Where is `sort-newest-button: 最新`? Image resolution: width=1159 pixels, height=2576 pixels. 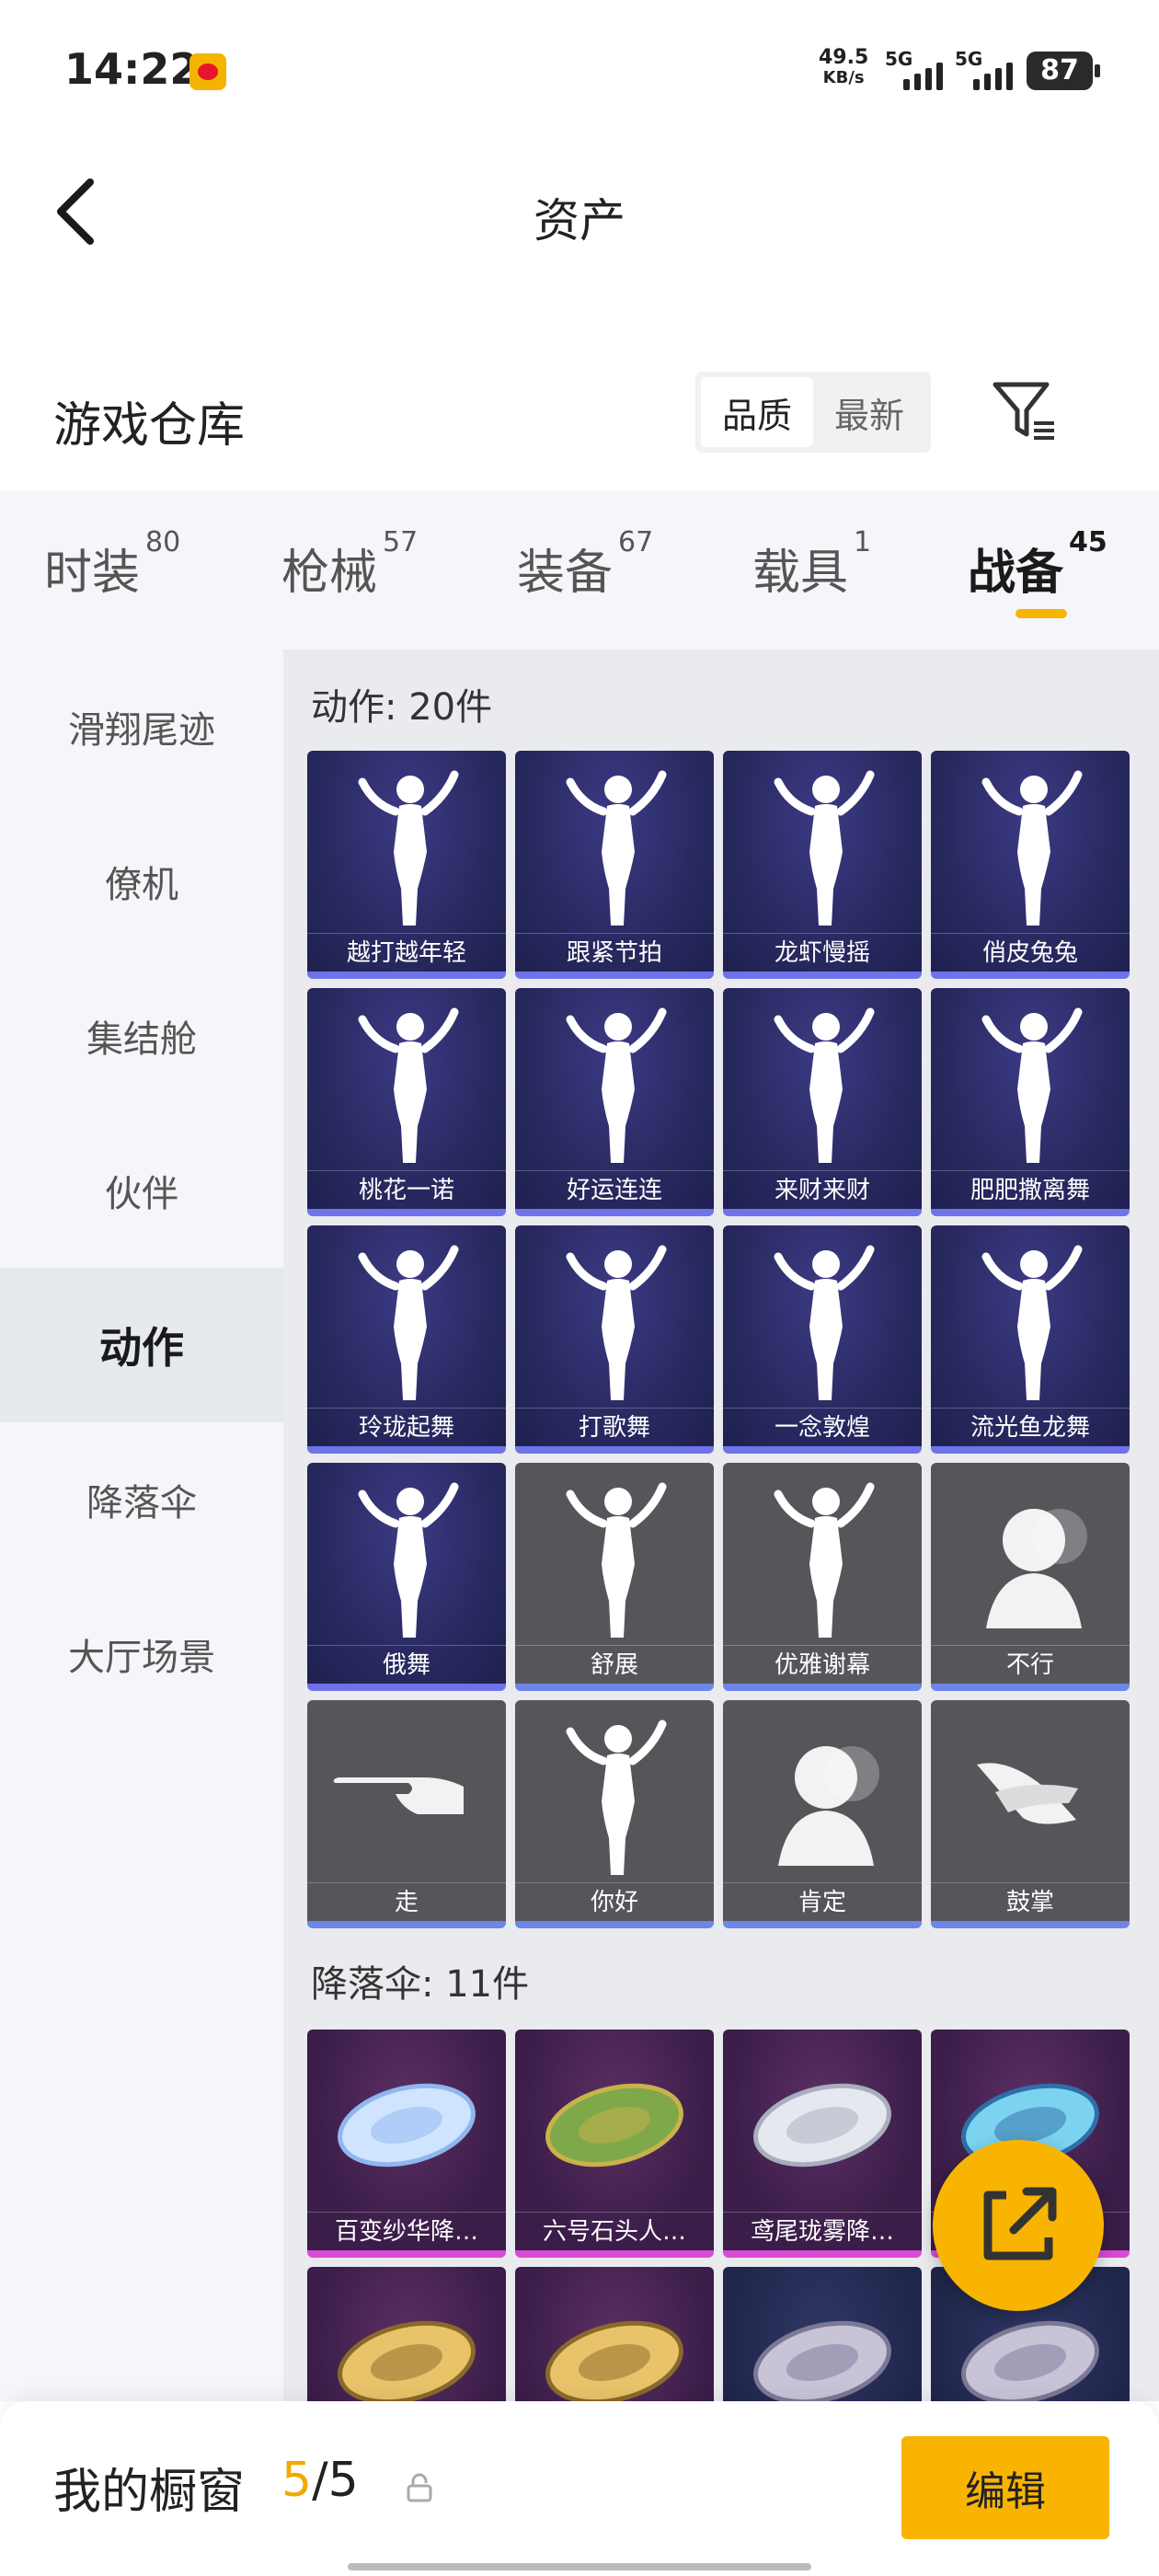 sort-newest-button: 最新 is located at coordinates (869, 412).